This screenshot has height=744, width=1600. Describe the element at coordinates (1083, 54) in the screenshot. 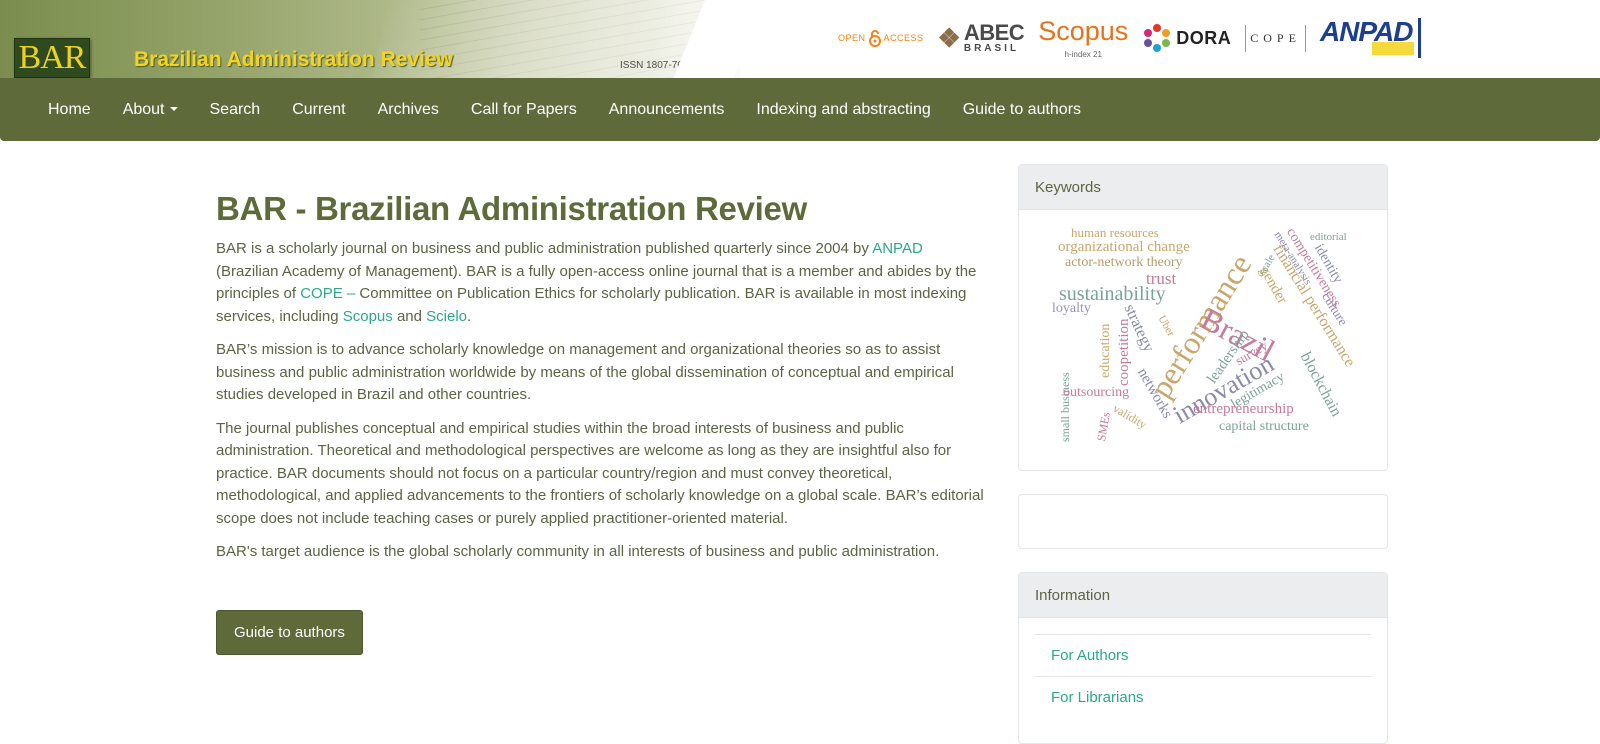

I see `scopus-hindex: h-index 21` at that location.